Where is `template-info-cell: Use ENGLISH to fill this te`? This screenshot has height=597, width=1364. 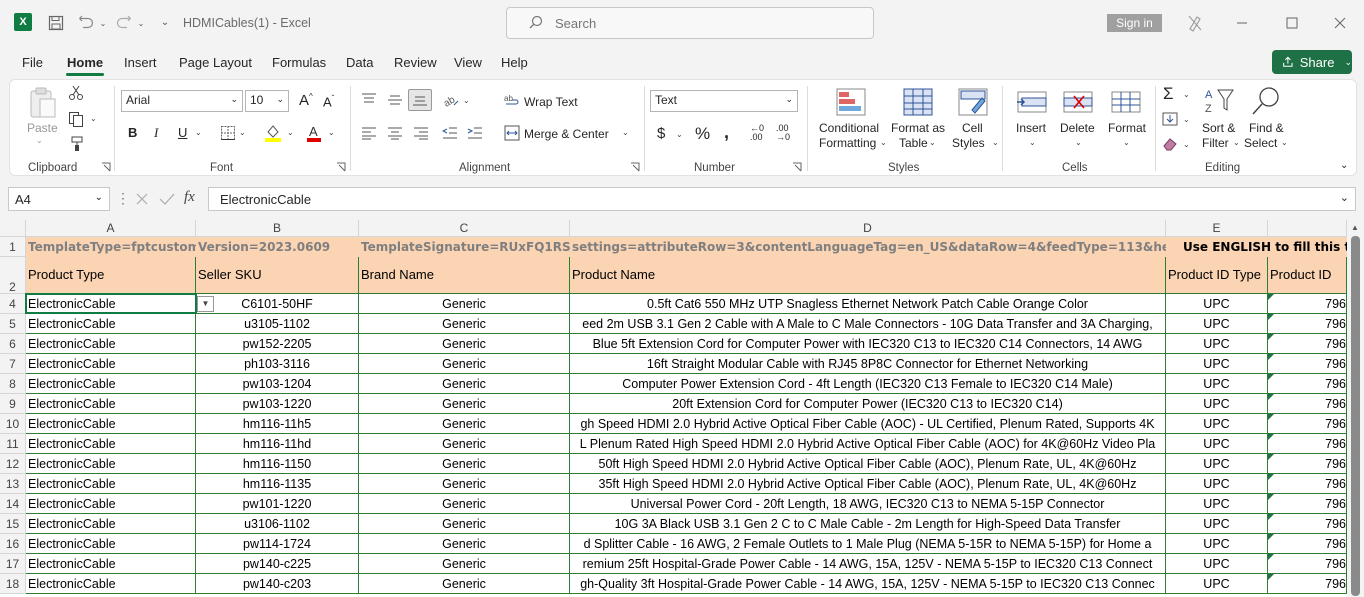 template-info-cell: Use ENGLISH to fill this te is located at coordinates (1256, 247).